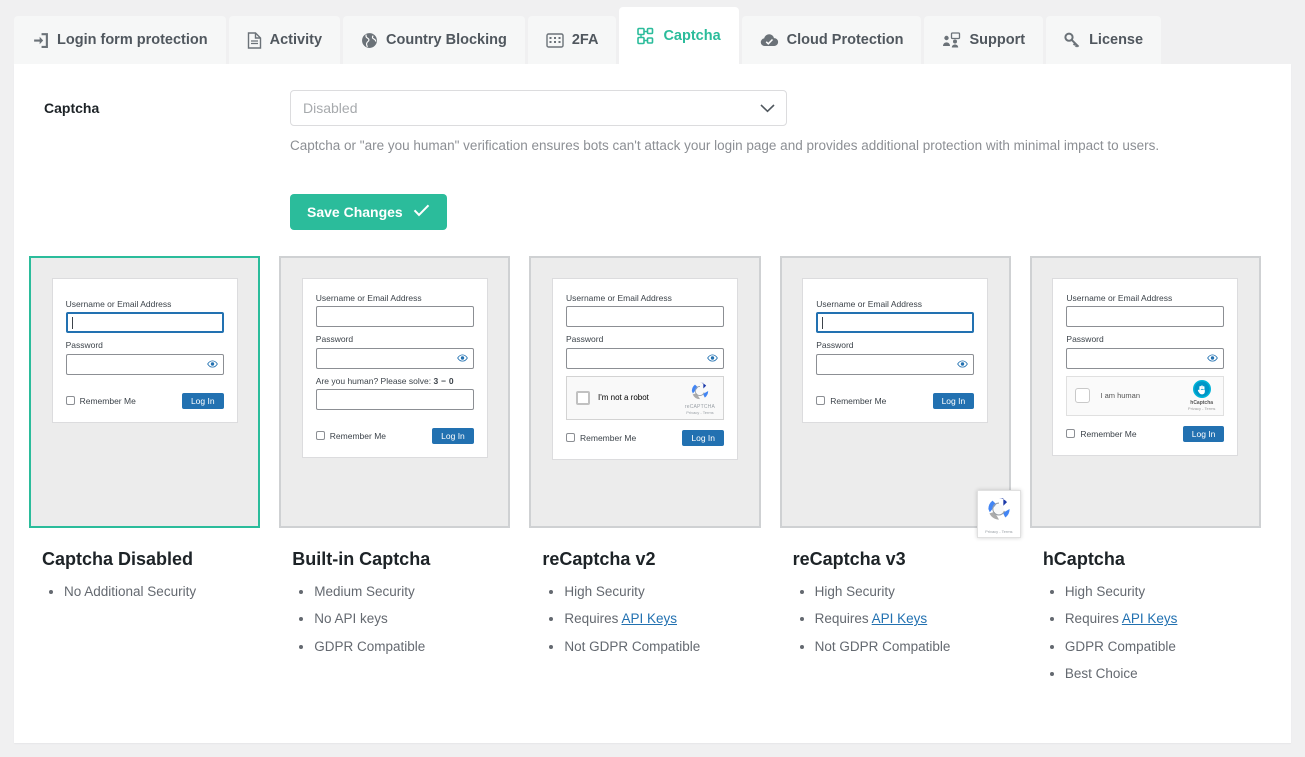 The width and height of the screenshot is (1305, 757). Describe the element at coordinates (284, 40) in the screenshot. I see `tab-activity: Activity` at that location.